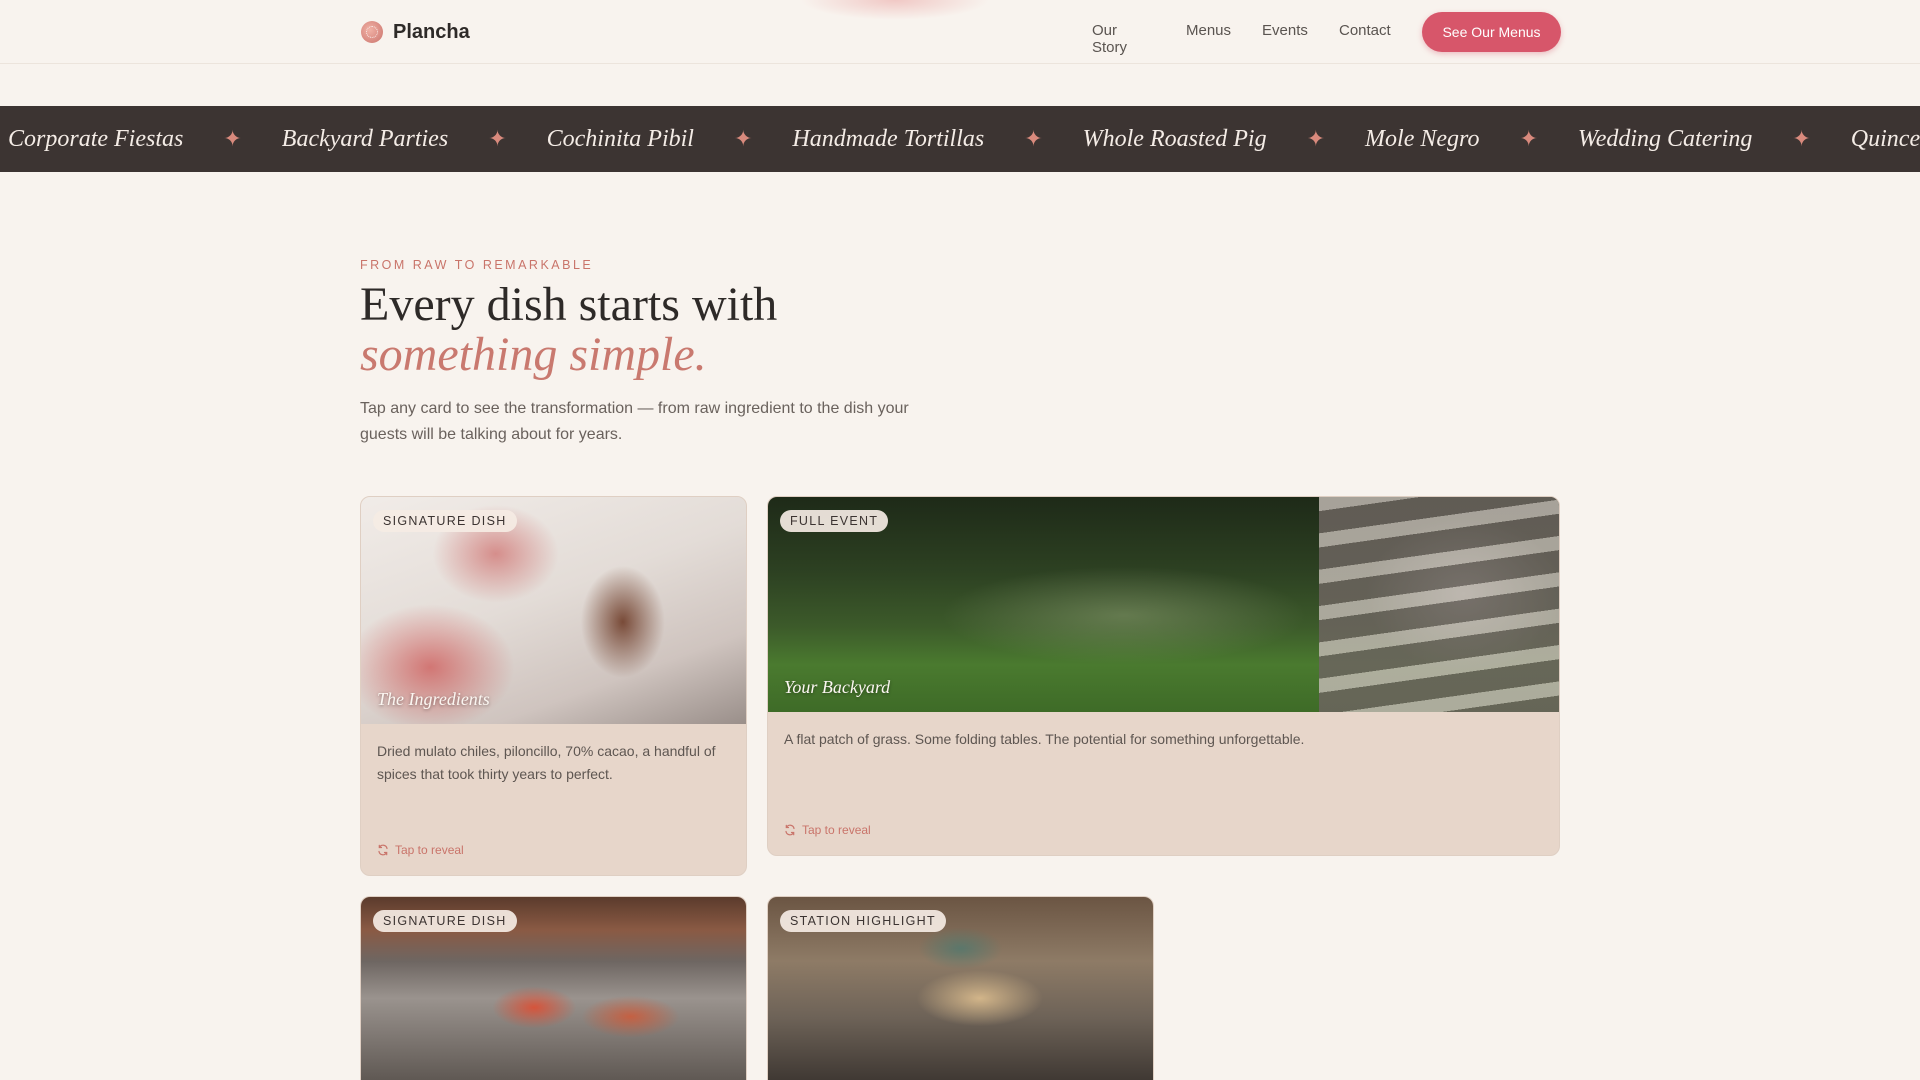  I want to click on card-caption: The Ingredients, so click(433, 699).